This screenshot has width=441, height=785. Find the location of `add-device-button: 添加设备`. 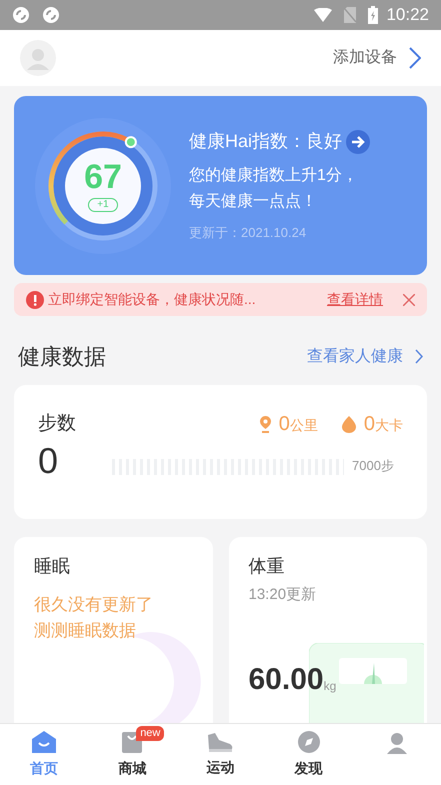

add-device-button: 添加设备 is located at coordinates (377, 58).